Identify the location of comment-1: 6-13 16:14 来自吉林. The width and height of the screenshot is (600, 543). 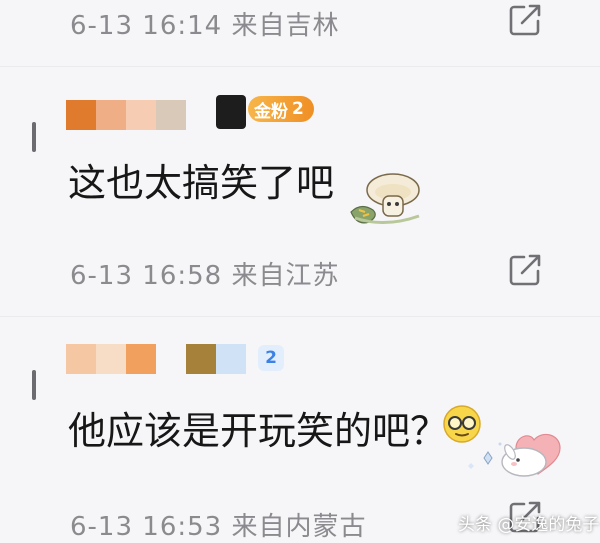
(300, 30).